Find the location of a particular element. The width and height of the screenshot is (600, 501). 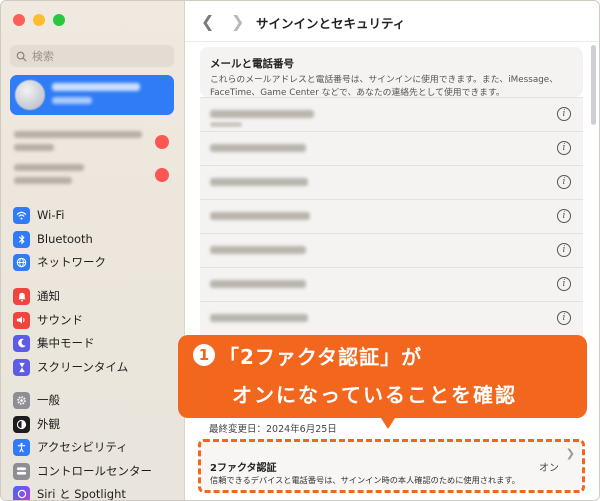

search-icon is located at coordinates (21, 56).